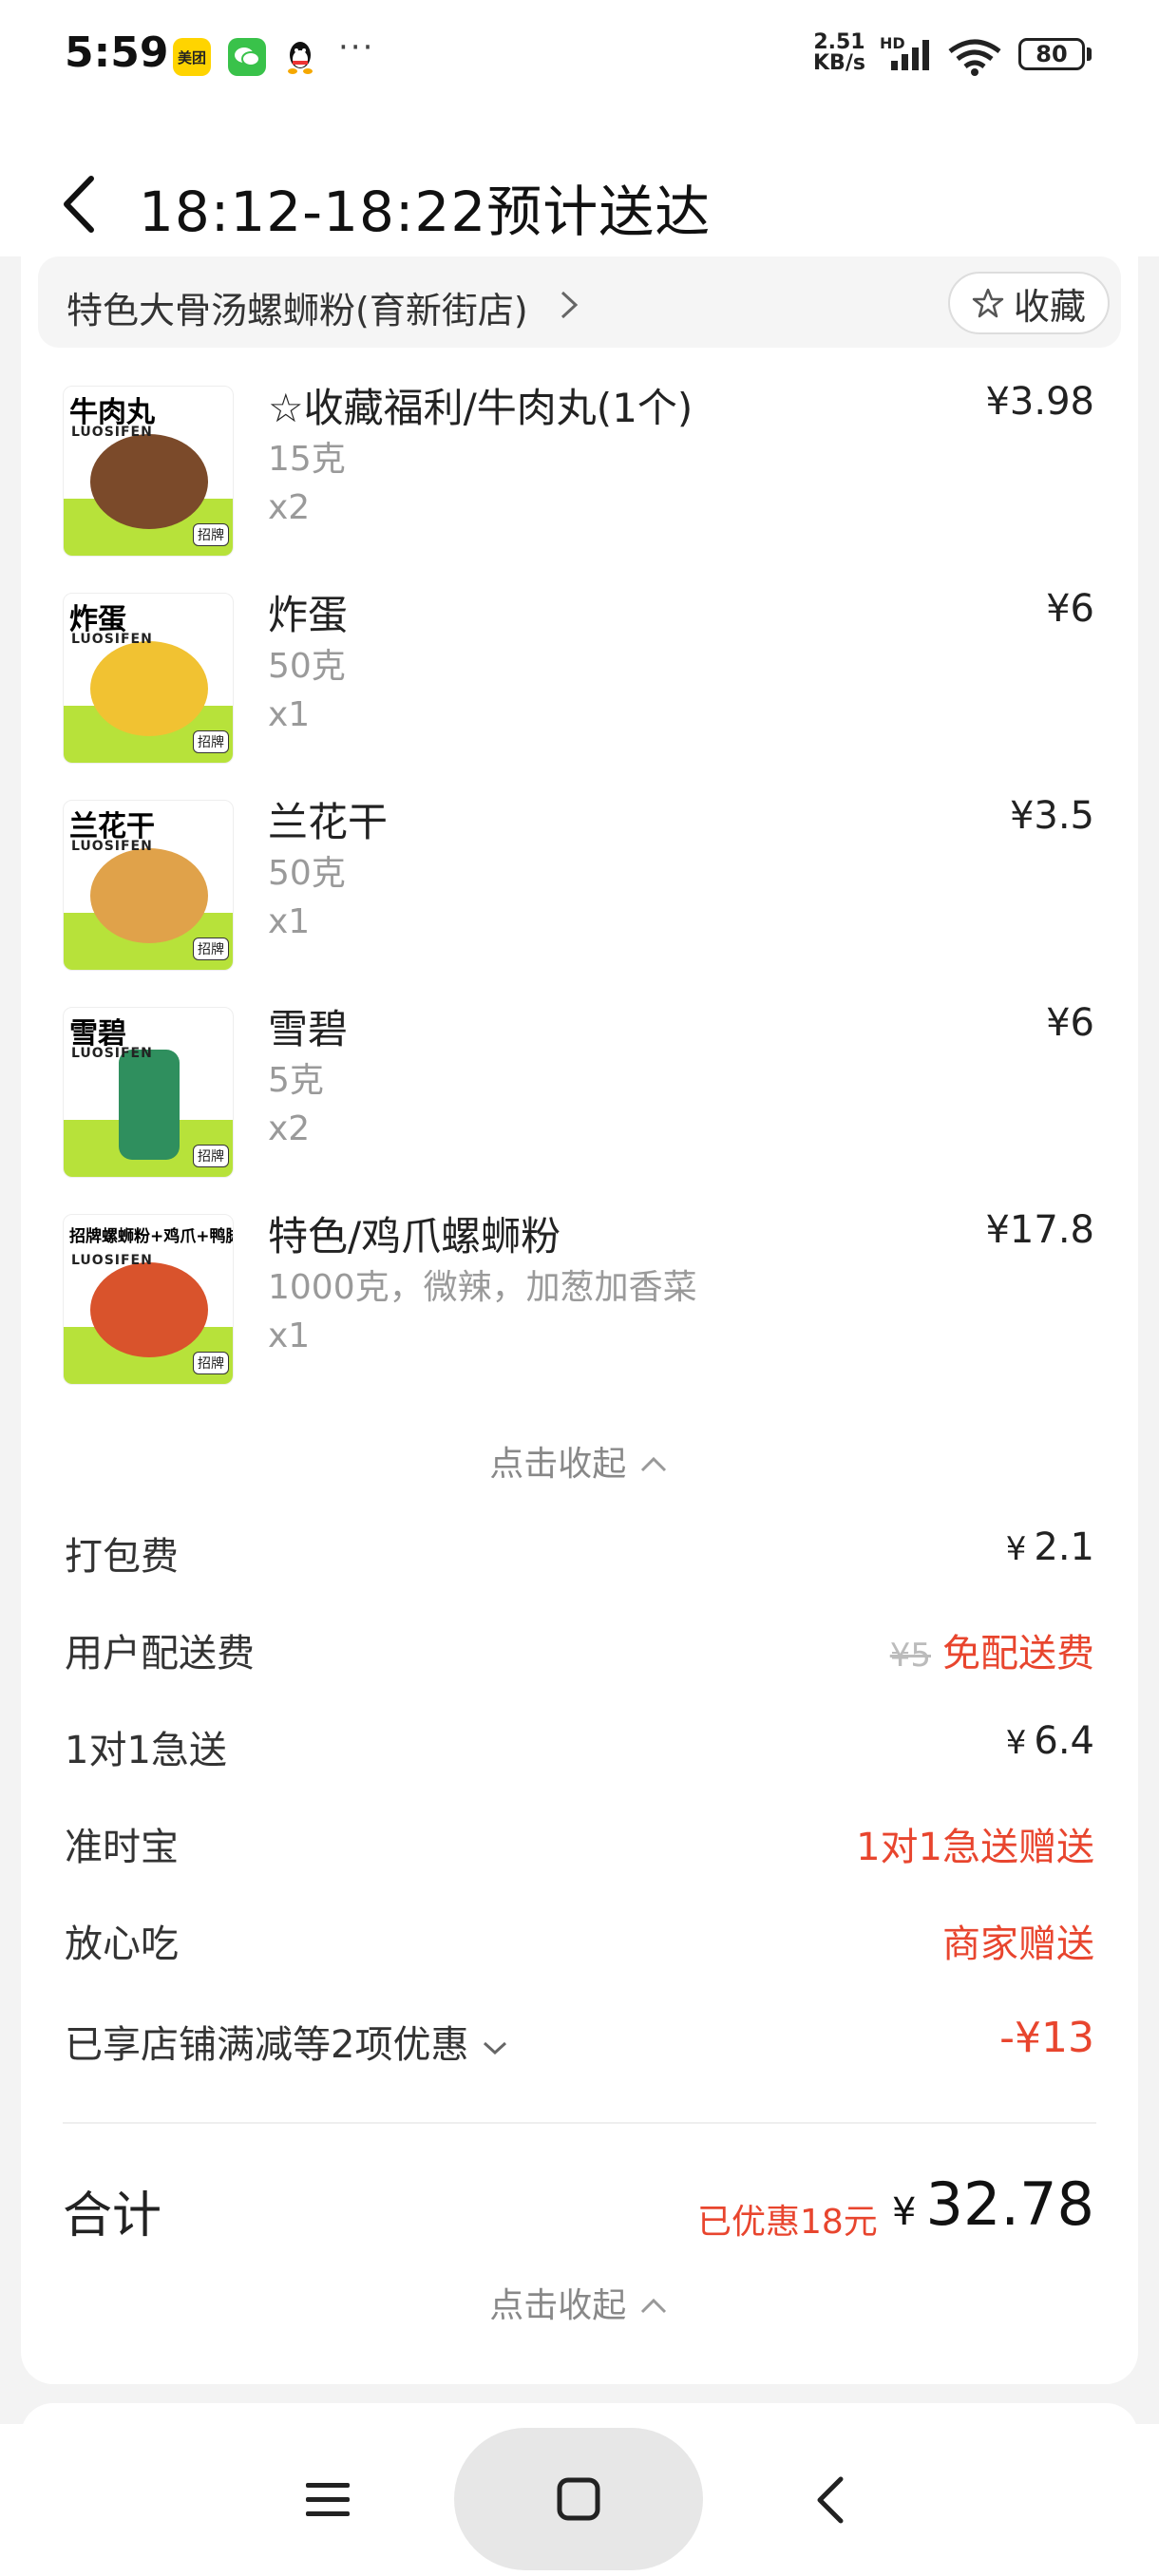  What do you see at coordinates (579, 1558) in the screenshot?
I see `packing-fee-row: 打包费 ¥2.1` at bounding box center [579, 1558].